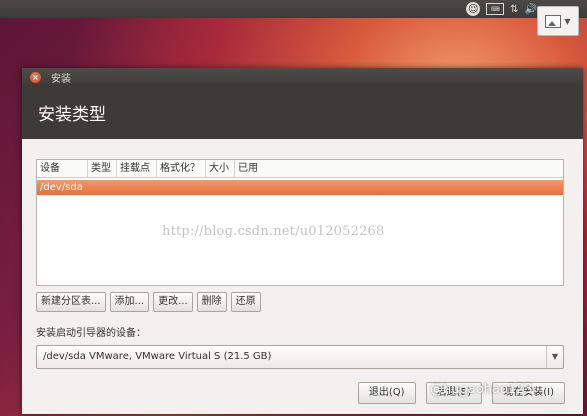 The width and height of the screenshot is (587, 416). What do you see at coordinates (62, 168) in the screenshot?
I see `column-header-device: 设备` at bounding box center [62, 168].